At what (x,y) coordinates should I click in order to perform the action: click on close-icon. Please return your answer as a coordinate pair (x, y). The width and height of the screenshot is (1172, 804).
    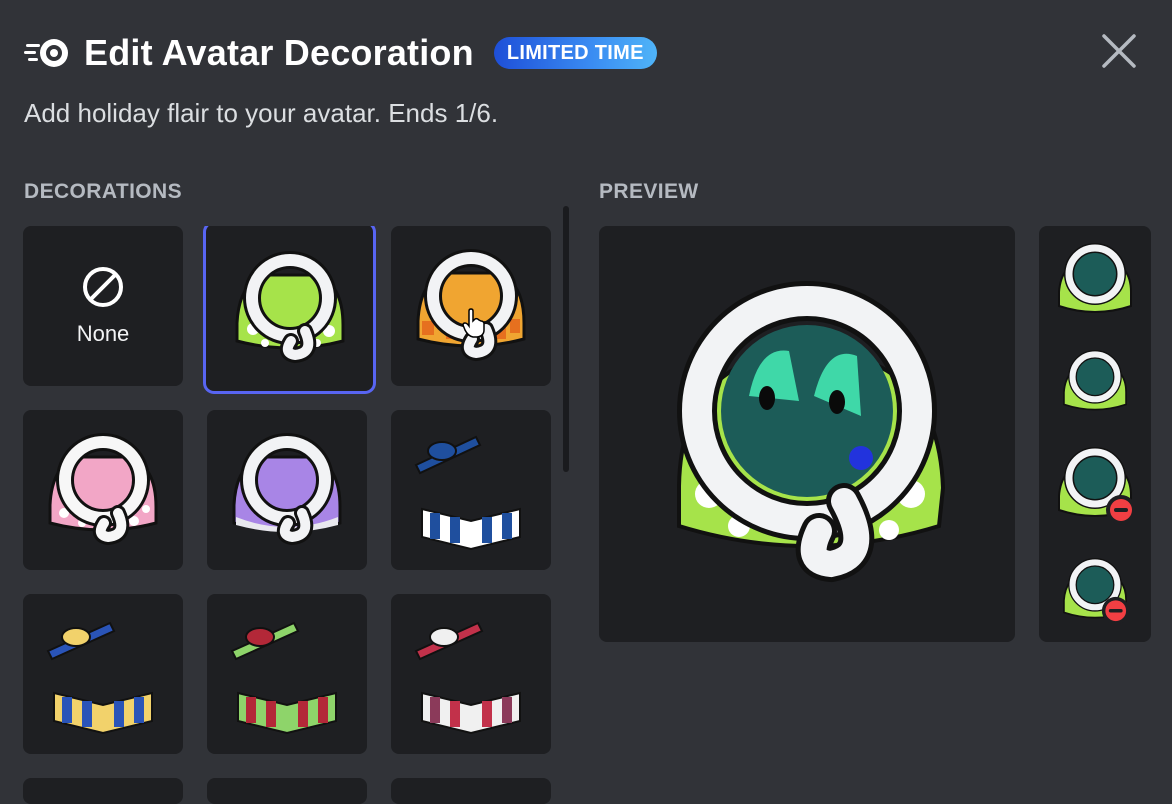
    Looking at the image, I should click on (1119, 51).